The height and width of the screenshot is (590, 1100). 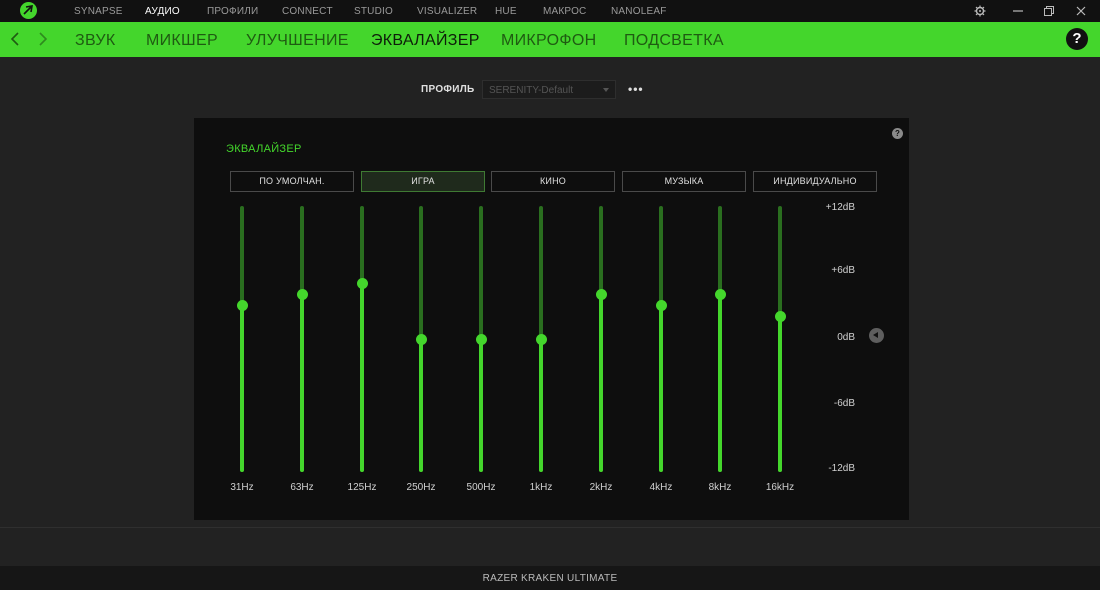 What do you see at coordinates (720, 487) in the screenshot?
I see `band-frequency-label: 8kHz` at bounding box center [720, 487].